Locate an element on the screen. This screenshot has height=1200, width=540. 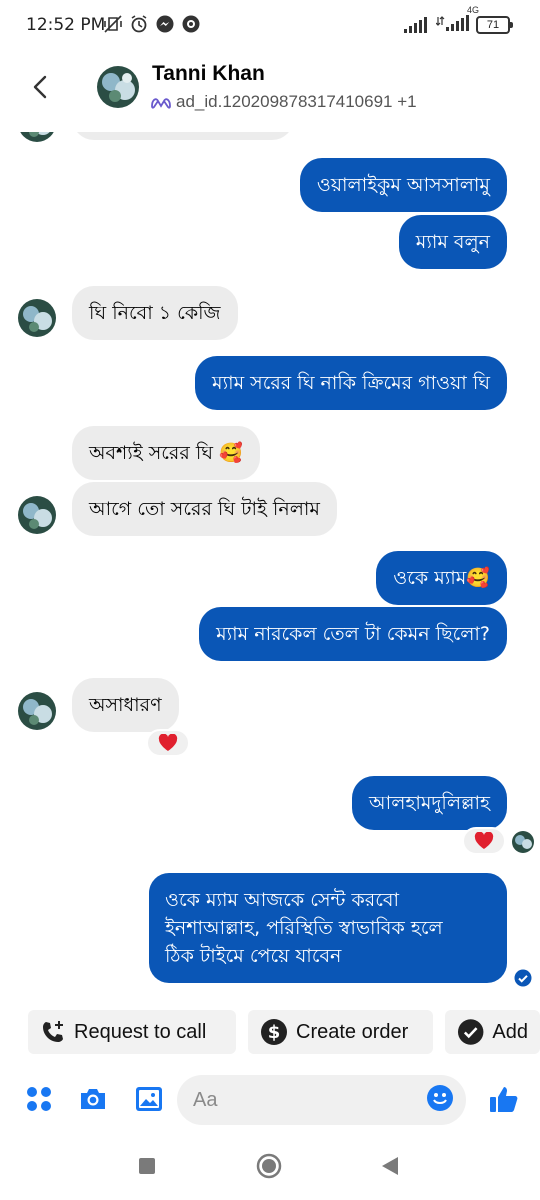
contact-name: Tanni Khan is located at coordinates (208, 74).